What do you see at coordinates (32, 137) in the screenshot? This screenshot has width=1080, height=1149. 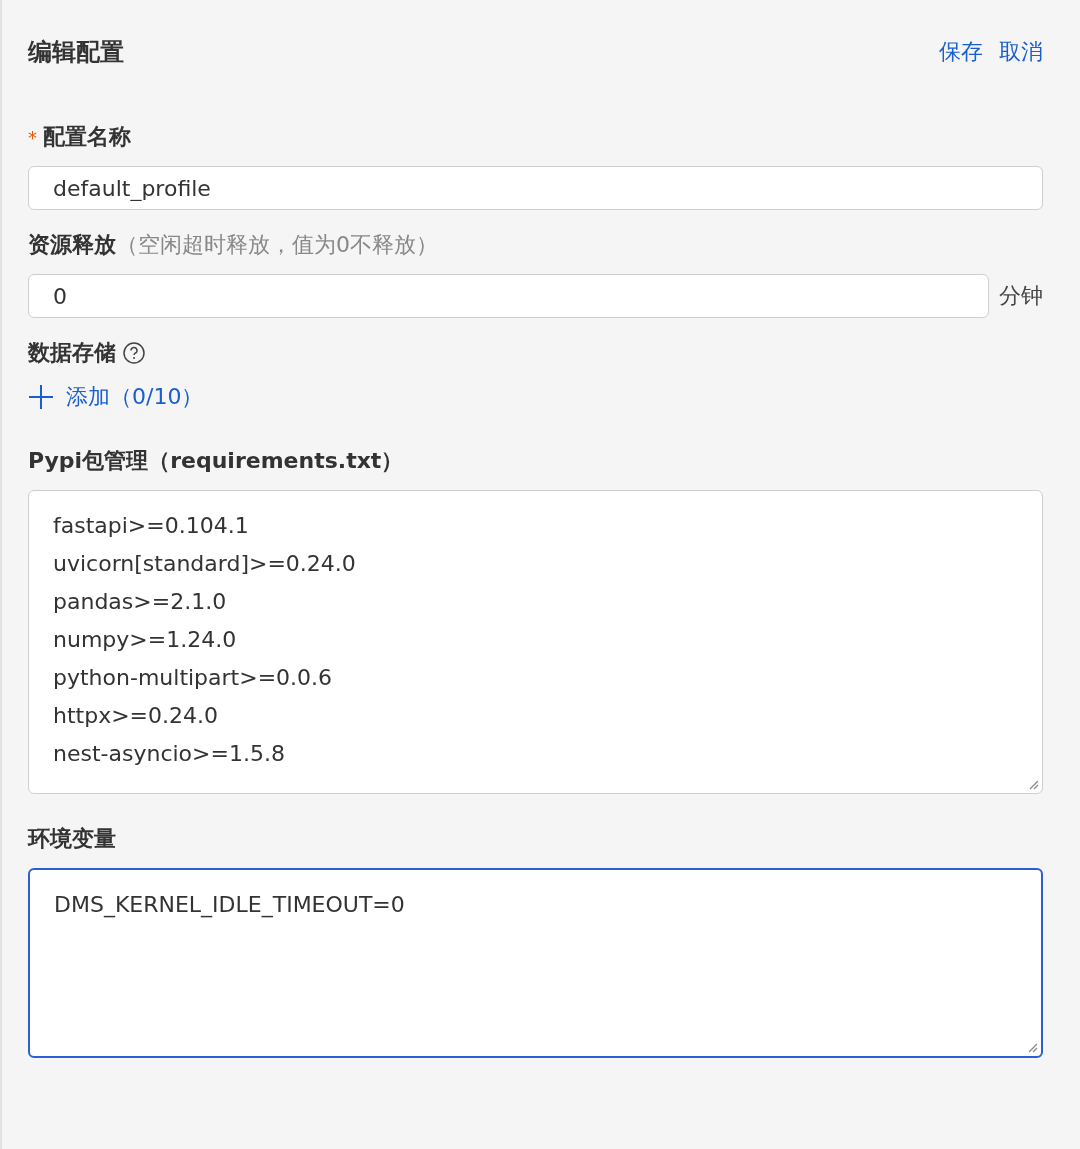 I see `required-mark: *` at bounding box center [32, 137].